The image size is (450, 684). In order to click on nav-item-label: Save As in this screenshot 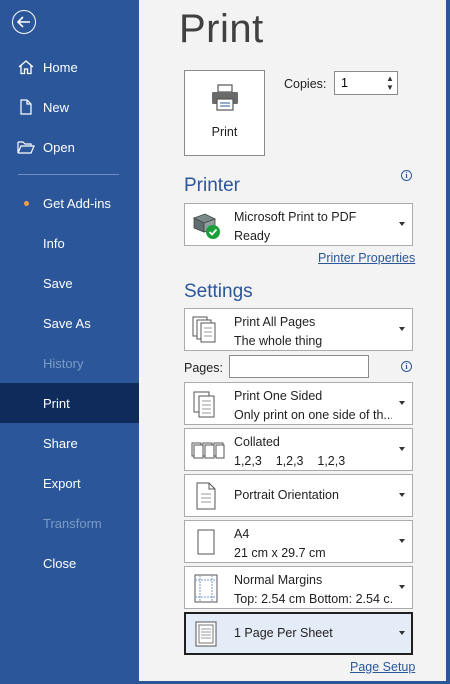, I will do `click(67, 323)`.